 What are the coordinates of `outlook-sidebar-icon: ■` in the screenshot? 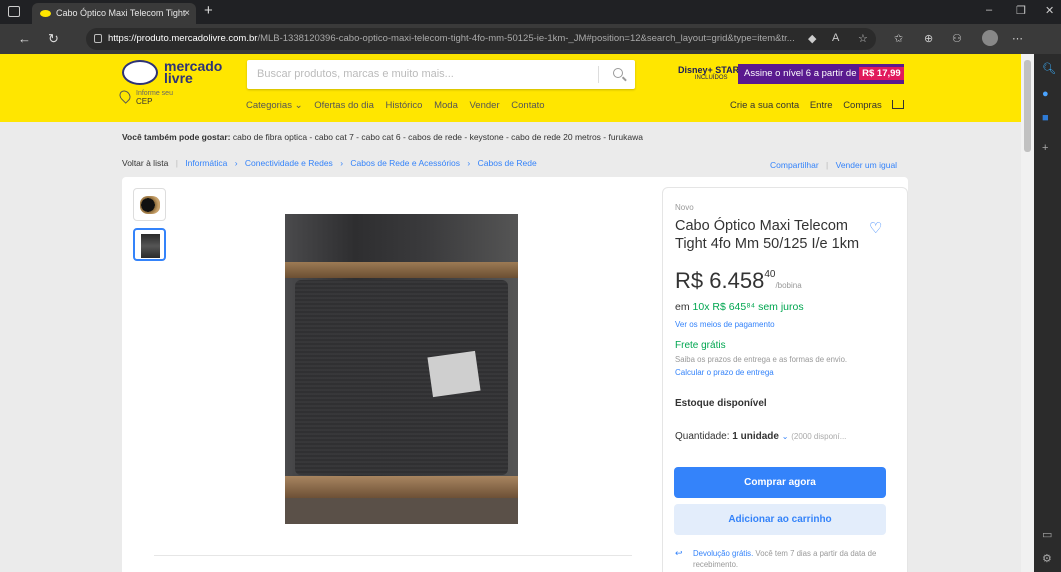 It's located at (1045, 118).